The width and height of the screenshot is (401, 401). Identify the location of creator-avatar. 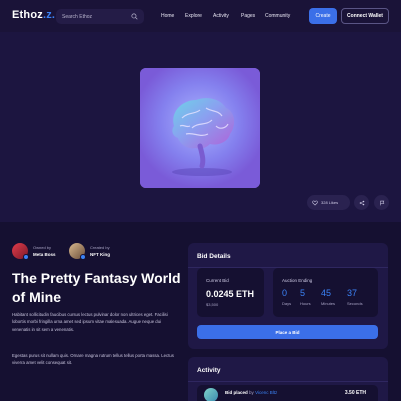
(77, 251).